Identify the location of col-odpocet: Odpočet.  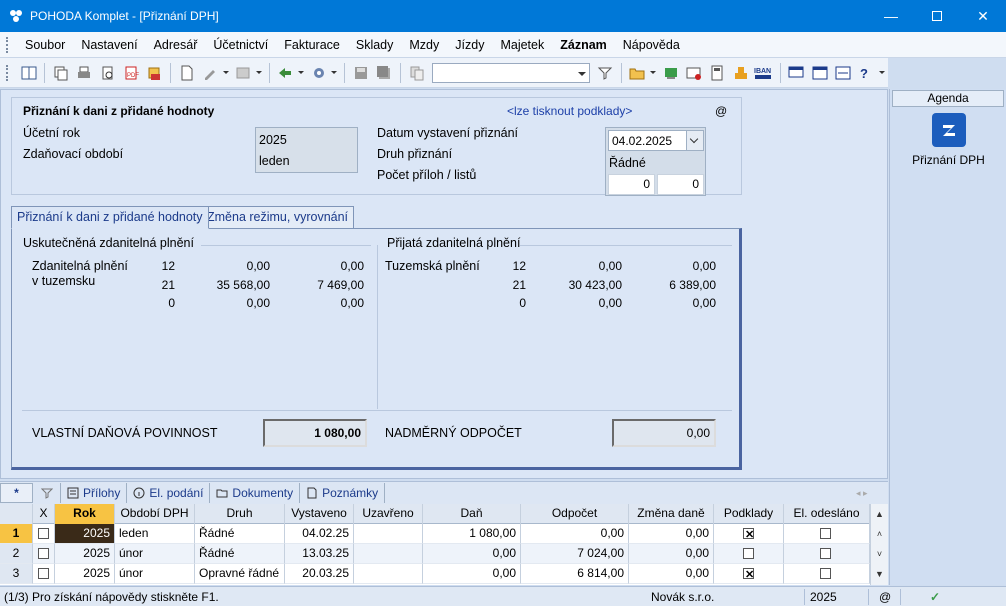
(575, 514).